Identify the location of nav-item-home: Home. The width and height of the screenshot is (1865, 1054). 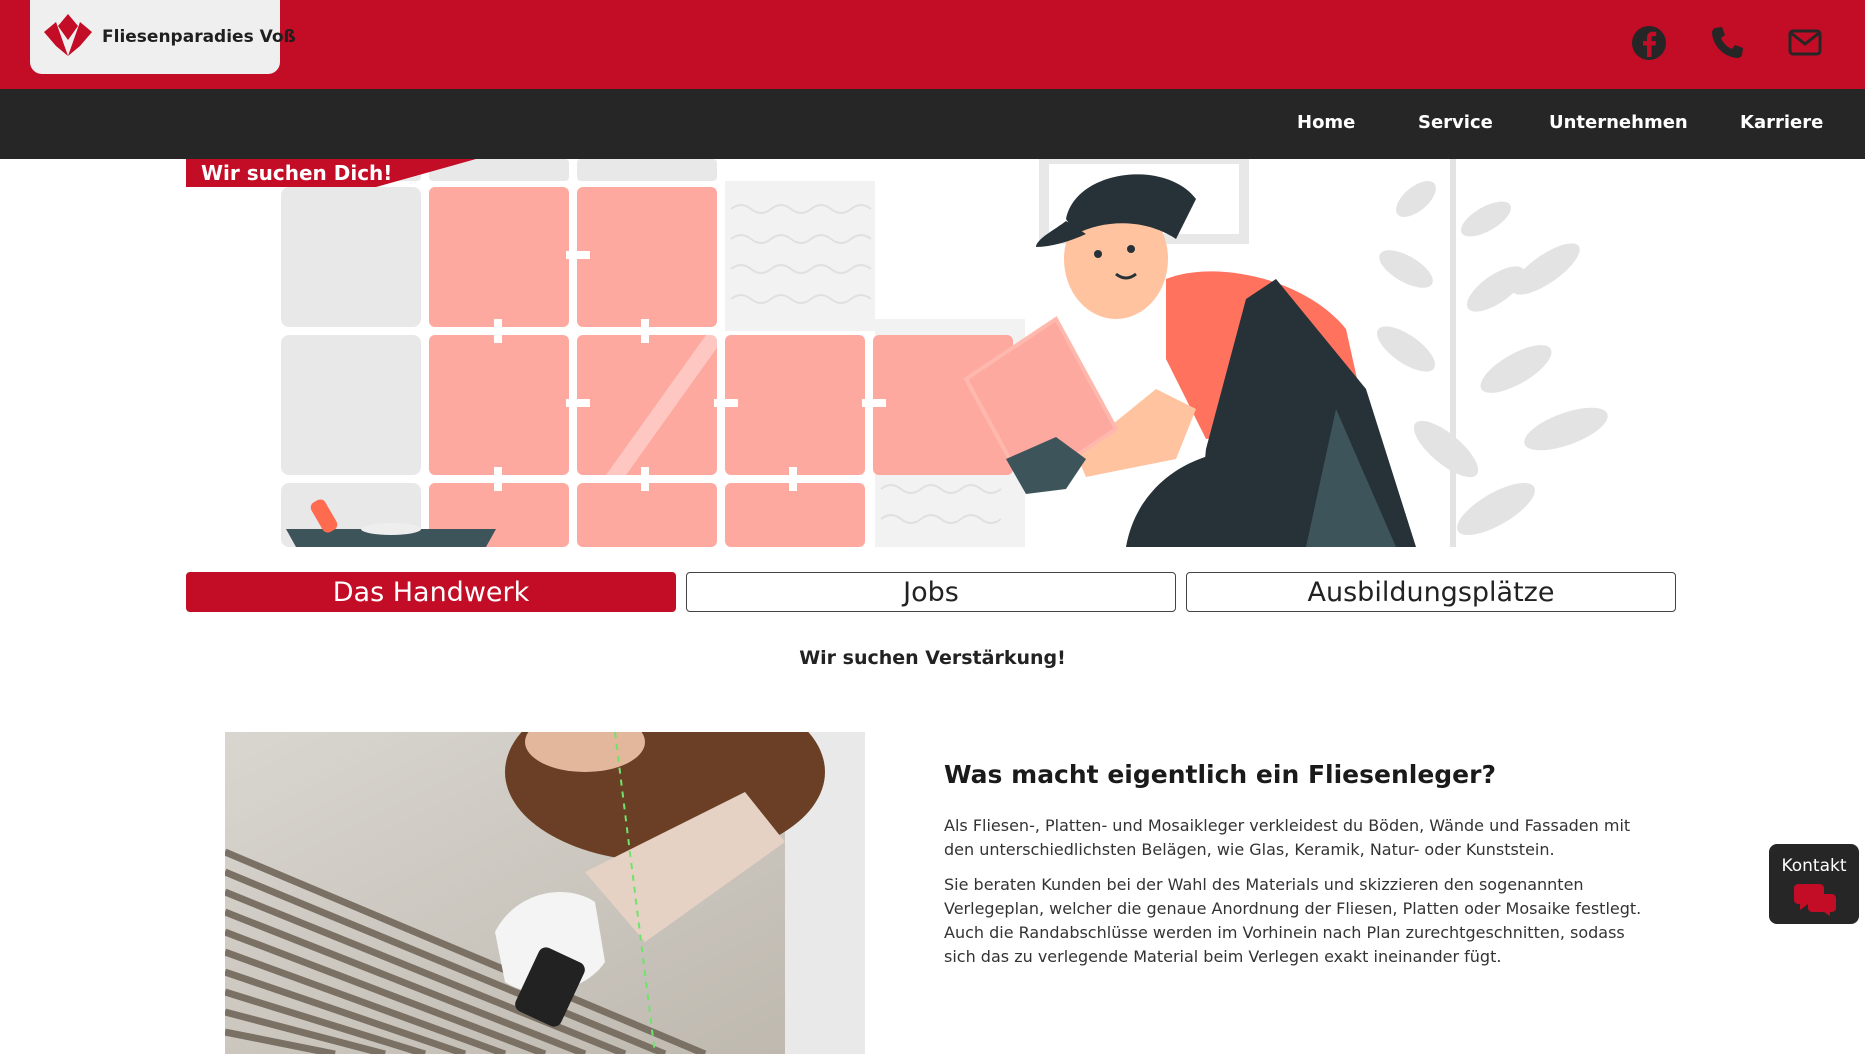
(1326, 122).